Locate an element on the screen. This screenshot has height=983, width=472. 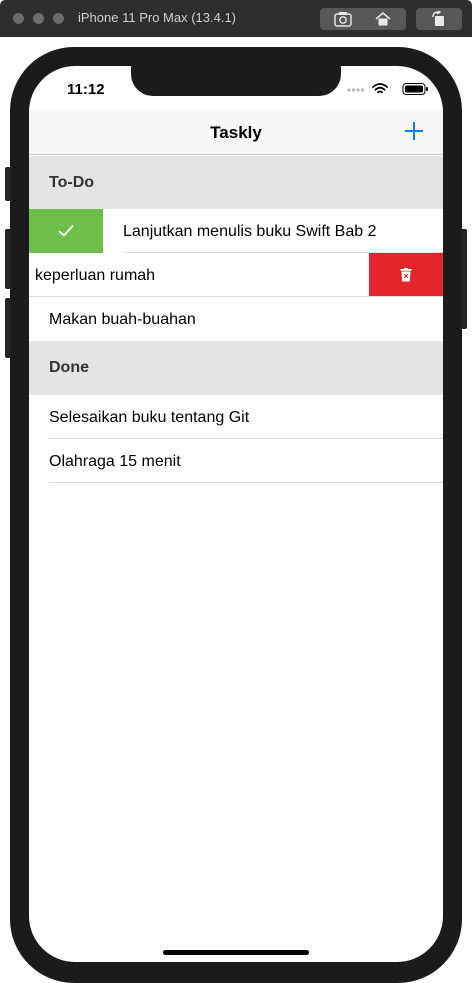
rotate-icon is located at coordinates (438, 18).